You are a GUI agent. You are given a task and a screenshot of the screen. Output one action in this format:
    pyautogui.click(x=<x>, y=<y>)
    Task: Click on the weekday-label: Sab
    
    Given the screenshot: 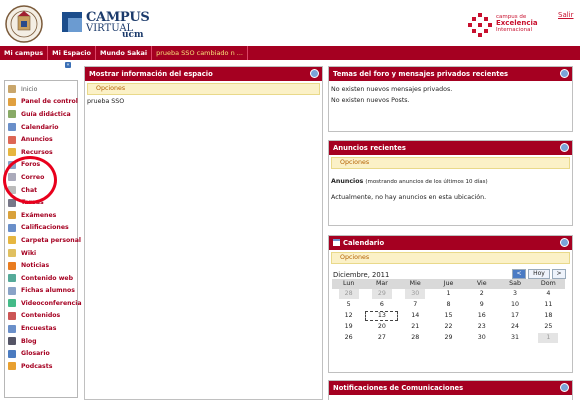 What is the action you would take?
    pyautogui.click(x=515, y=283)
    